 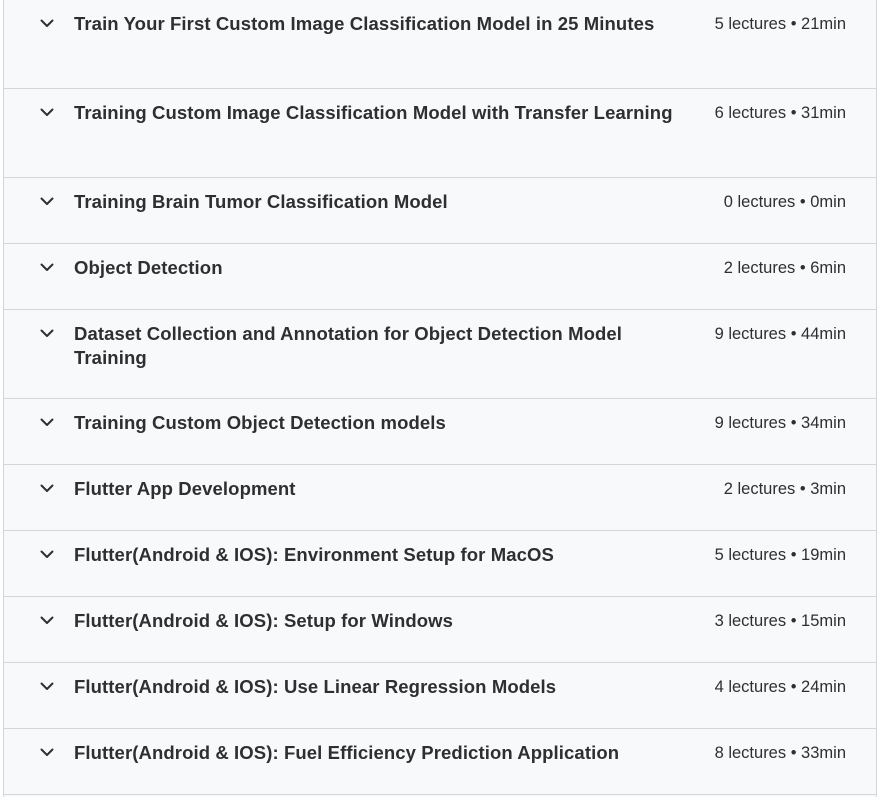 What do you see at coordinates (780, 423) in the screenshot?
I see `section-meta: 9 lectures • 34min` at bounding box center [780, 423].